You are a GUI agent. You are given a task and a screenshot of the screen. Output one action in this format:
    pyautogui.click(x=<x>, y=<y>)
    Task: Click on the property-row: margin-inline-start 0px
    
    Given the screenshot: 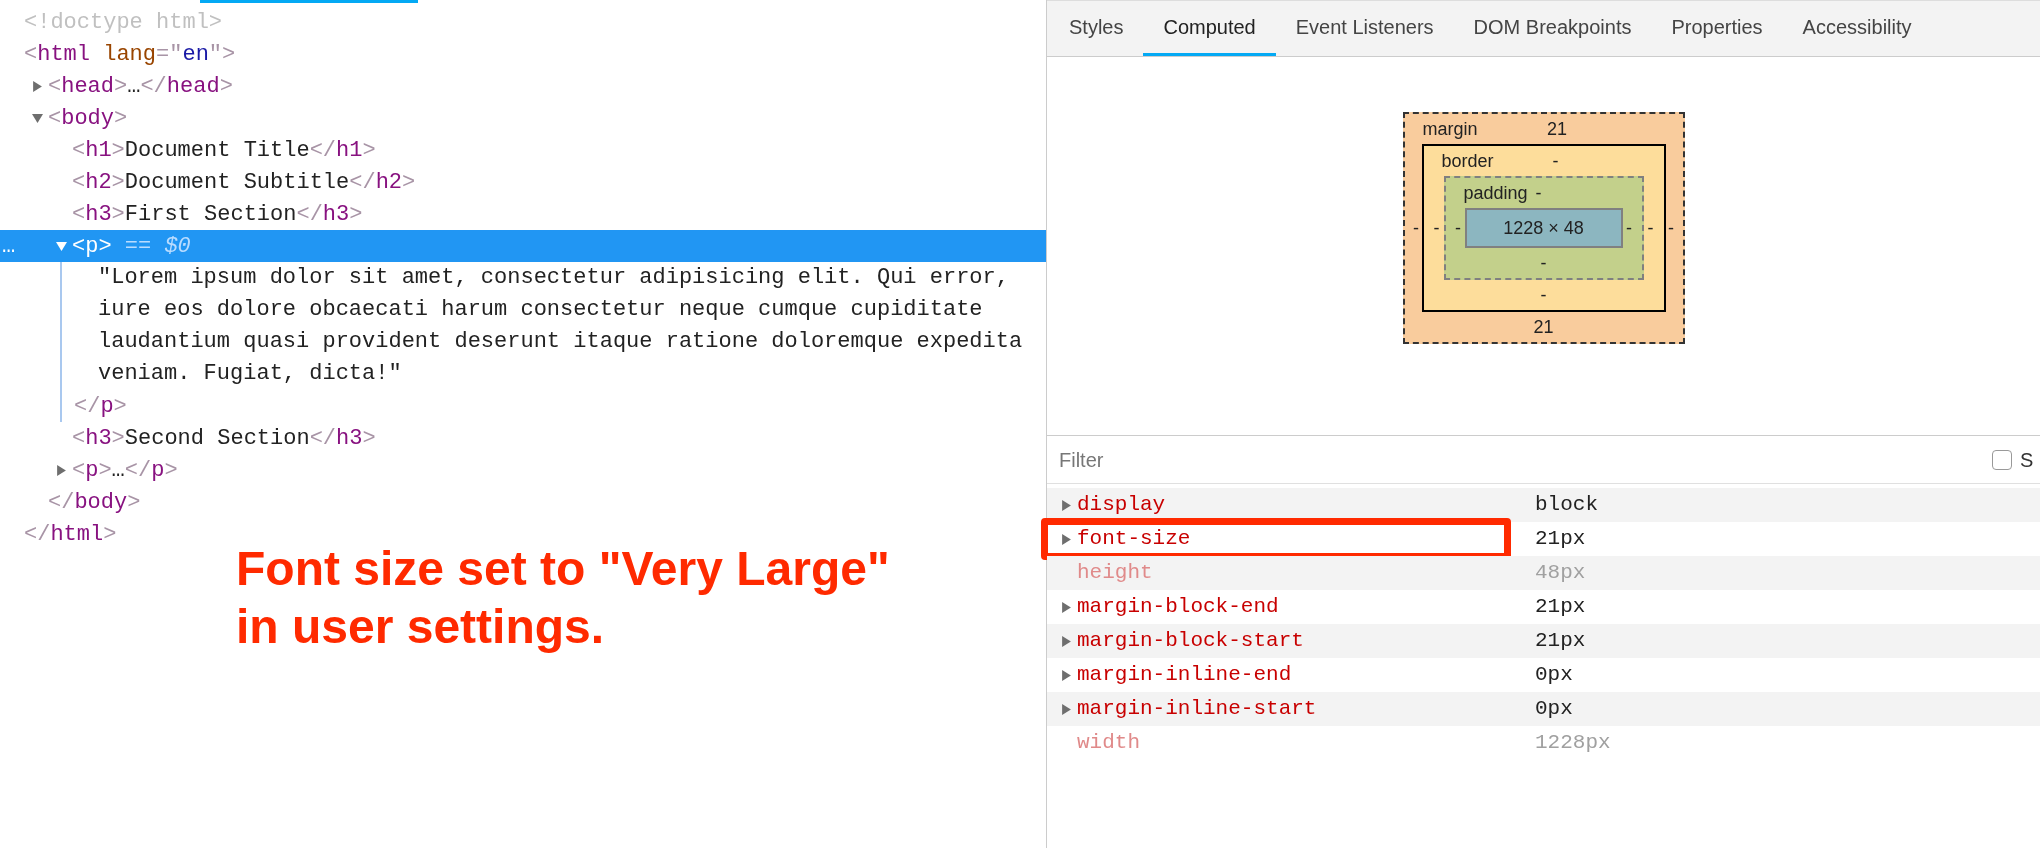 What is the action you would take?
    pyautogui.click(x=1543, y=709)
    